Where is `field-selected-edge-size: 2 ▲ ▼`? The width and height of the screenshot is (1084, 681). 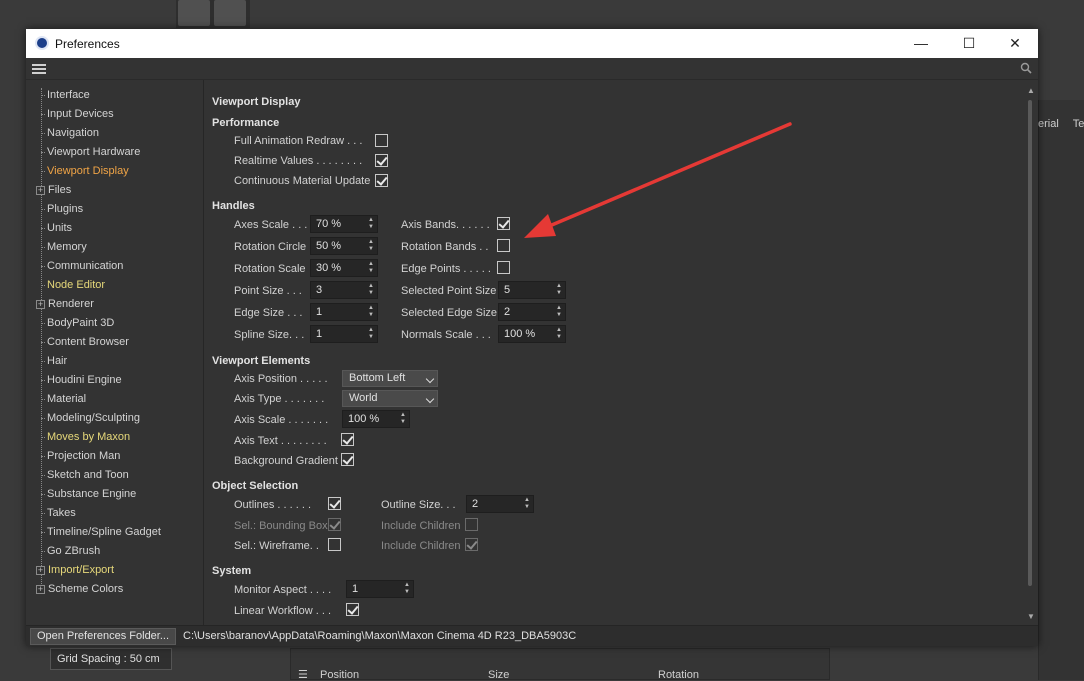 field-selected-edge-size: 2 ▲ ▼ is located at coordinates (532, 312).